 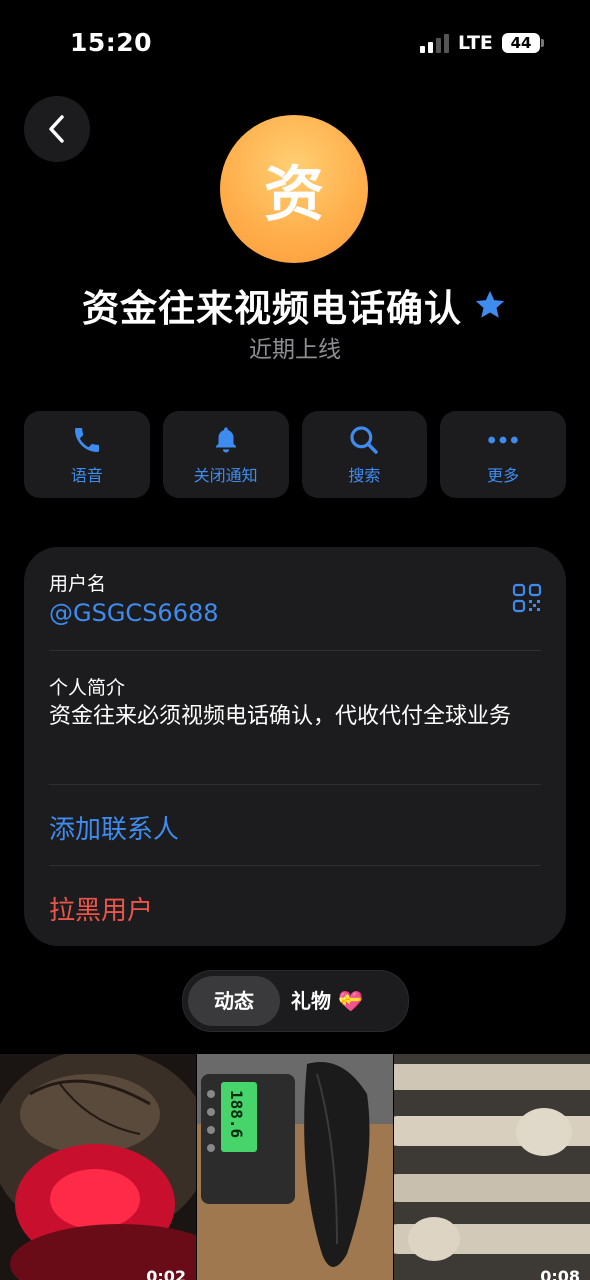 I want to click on phone-icon, so click(x=86, y=439).